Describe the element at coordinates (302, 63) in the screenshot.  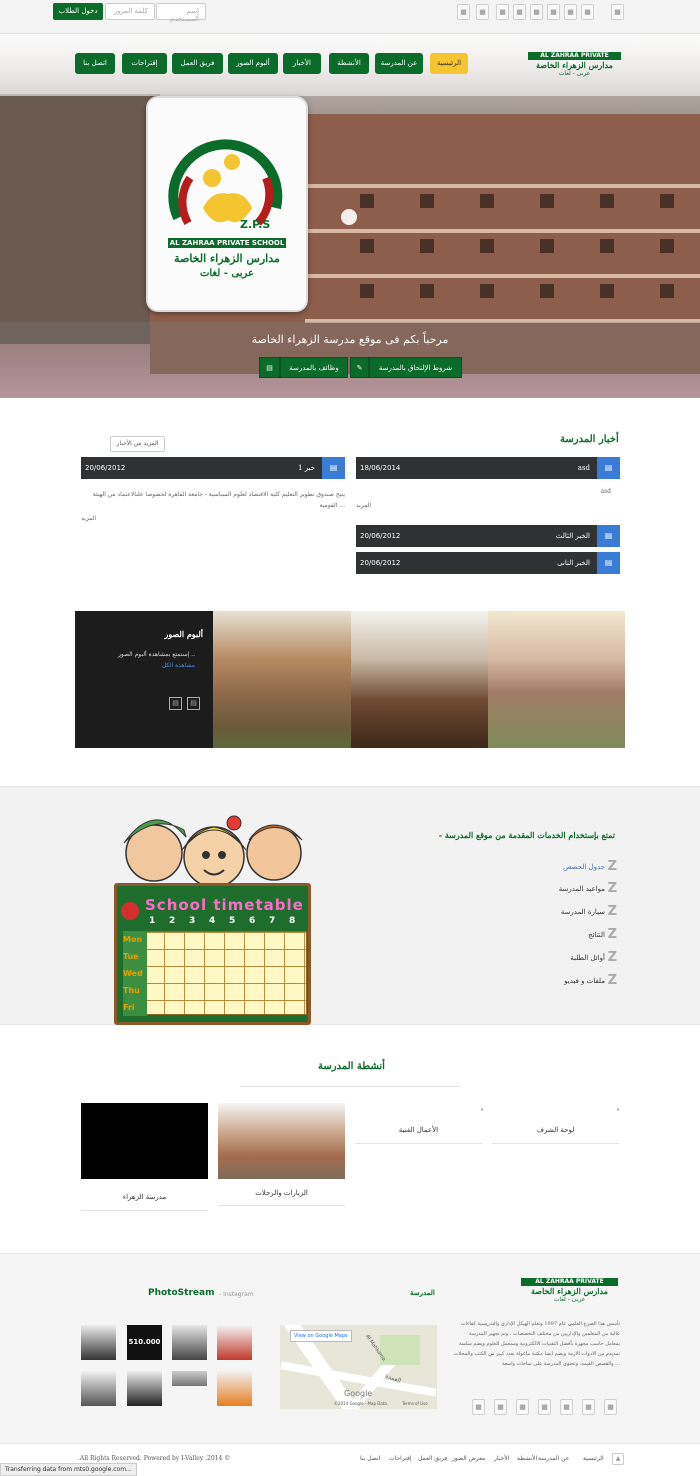
I see `nav-news: الأخبار` at that location.